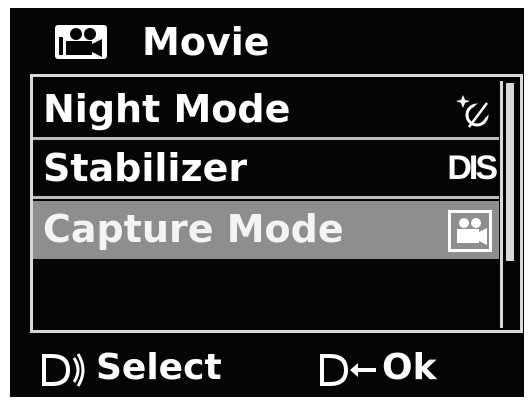 This screenshot has height=401, width=532. I want to click on scrollbar-thumb, so click(510, 172).